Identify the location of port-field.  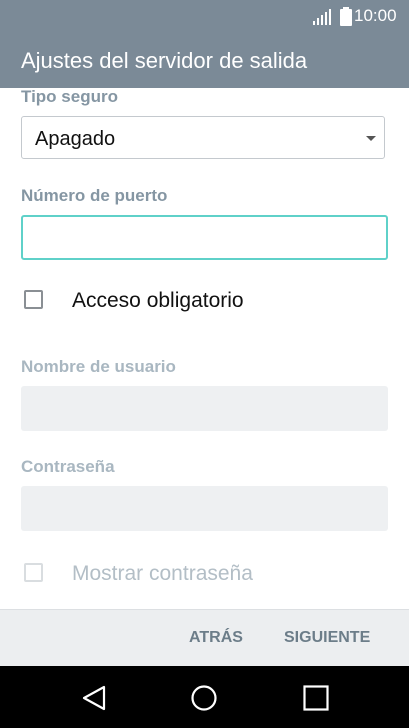
(204, 237).